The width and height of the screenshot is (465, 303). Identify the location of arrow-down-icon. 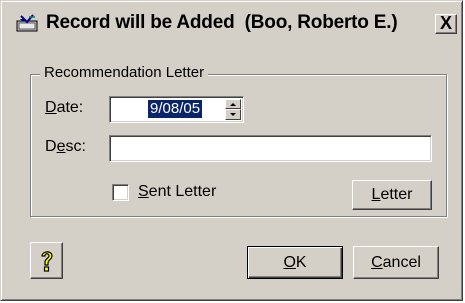
(233, 114).